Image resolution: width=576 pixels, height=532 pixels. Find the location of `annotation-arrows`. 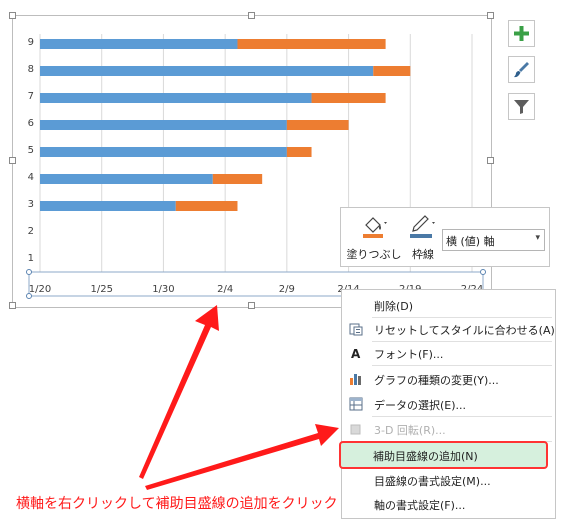

annotation-arrows is located at coordinates (239, 397).